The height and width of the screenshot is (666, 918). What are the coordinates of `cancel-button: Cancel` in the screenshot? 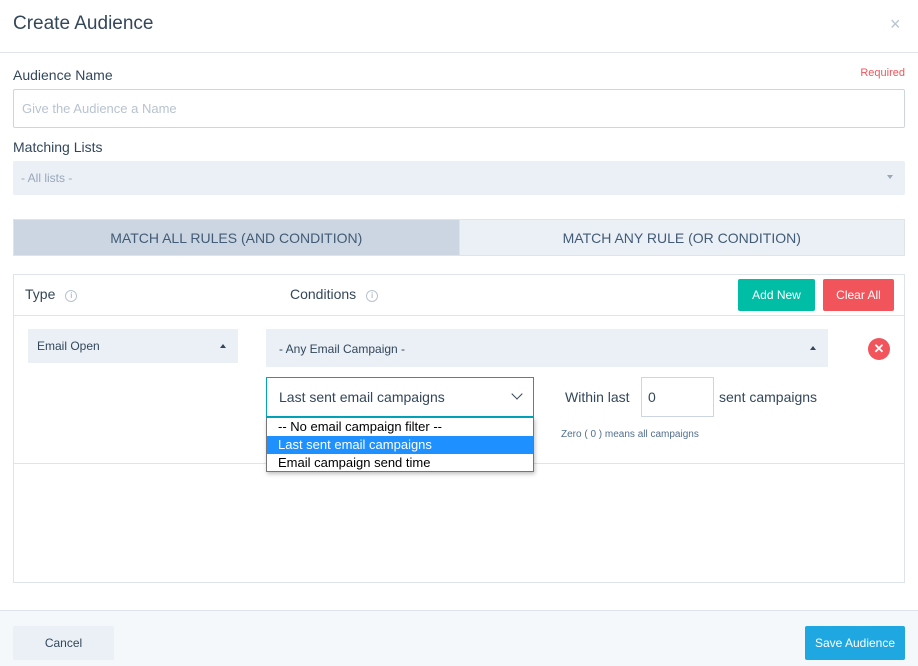 It's located at (63, 643).